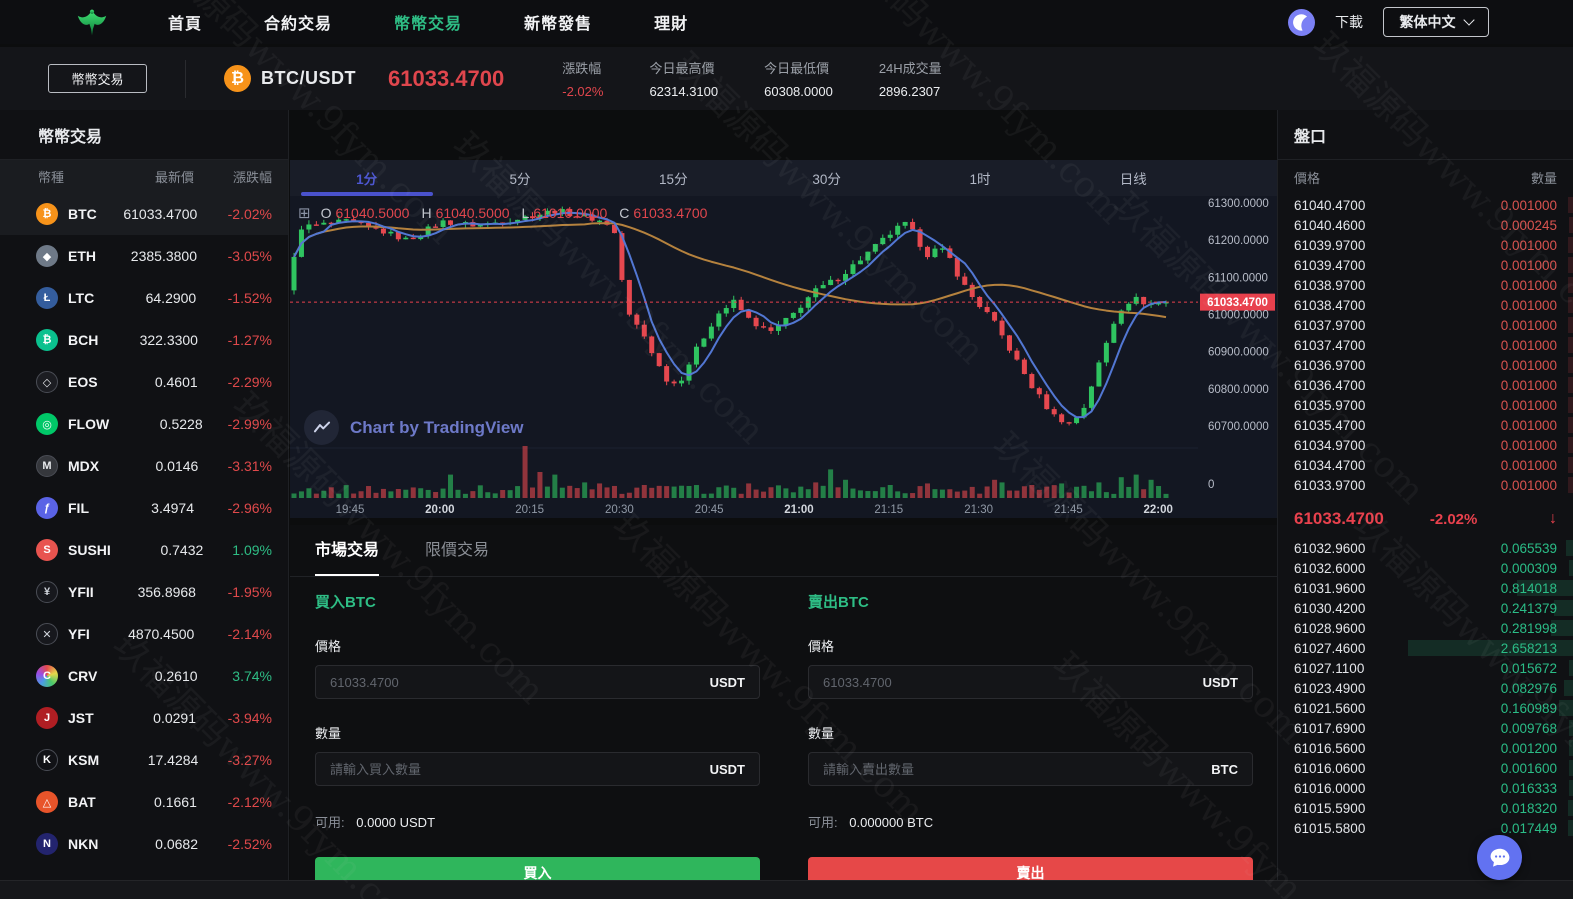  What do you see at coordinates (347, 556) in the screenshot?
I see `trade-tab-0: 市場交易` at bounding box center [347, 556].